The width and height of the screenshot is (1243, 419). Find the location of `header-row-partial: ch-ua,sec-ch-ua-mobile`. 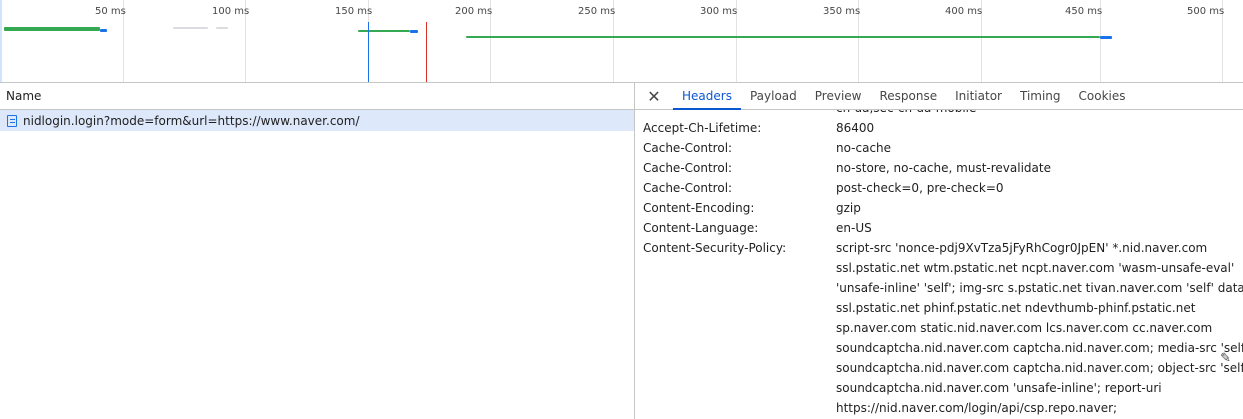

header-row-partial: ch-ua,sec-ch-ua-mobile is located at coordinates (928, 114).